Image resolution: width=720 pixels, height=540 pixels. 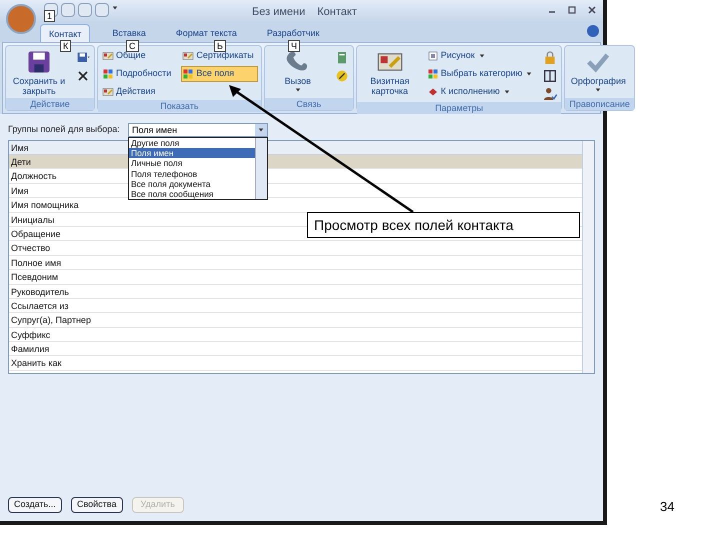 I want to click on ribbon-tab: Формат текста, so click(x=206, y=33).